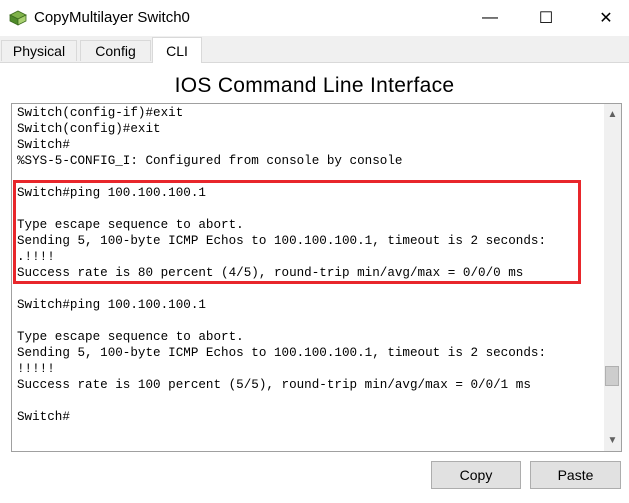 The height and width of the screenshot is (503, 629). I want to click on page-title: IOS Command Line Interface, so click(314, 85).